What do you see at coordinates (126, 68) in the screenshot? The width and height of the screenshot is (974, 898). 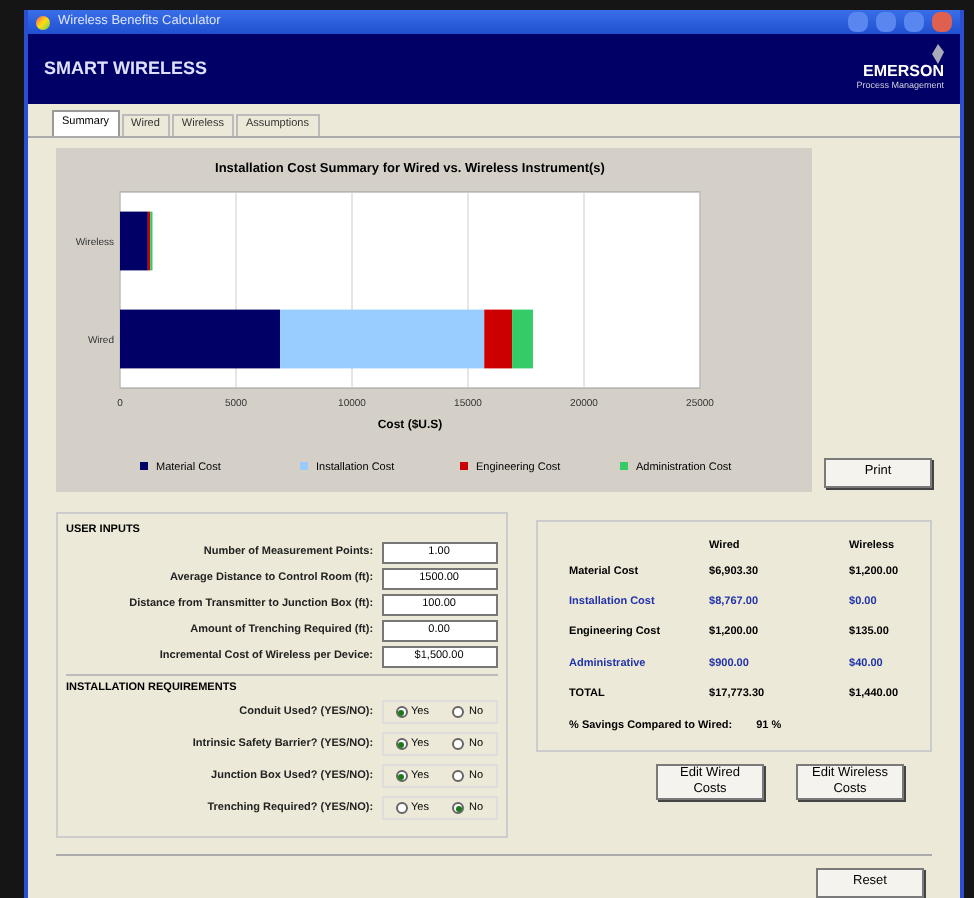 I see `product-title: SMART WIRELESS` at bounding box center [126, 68].